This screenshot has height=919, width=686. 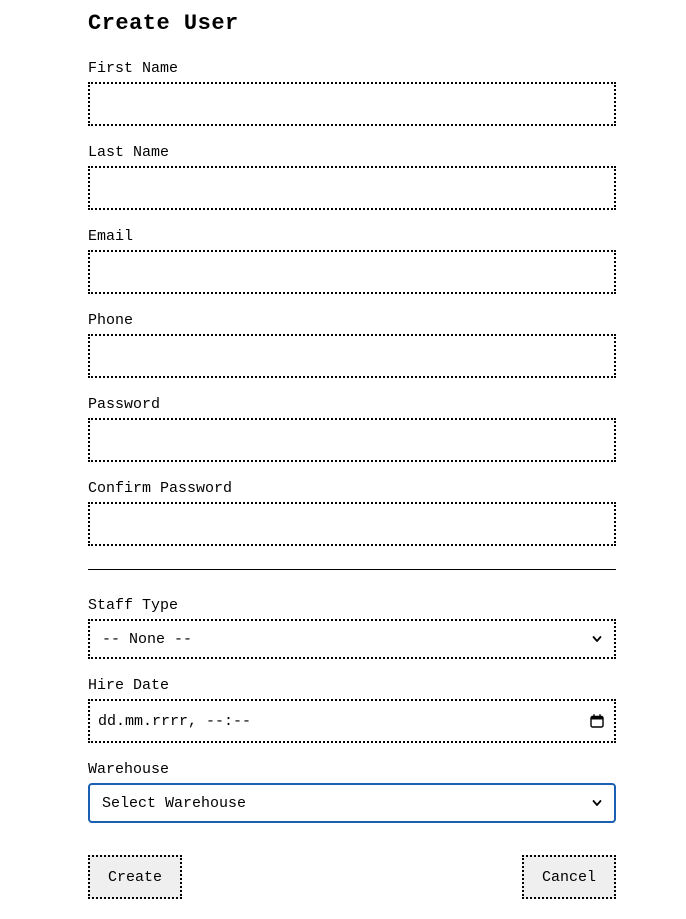 What do you see at coordinates (352, 524) in the screenshot?
I see `confirm-password-input` at bounding box center [352, 524].